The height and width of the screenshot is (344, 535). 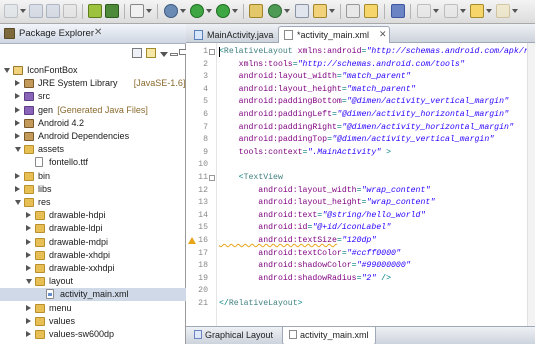 I want to click on tab-graphical-layout: Graphical Layout, so click(x=233, y=335).